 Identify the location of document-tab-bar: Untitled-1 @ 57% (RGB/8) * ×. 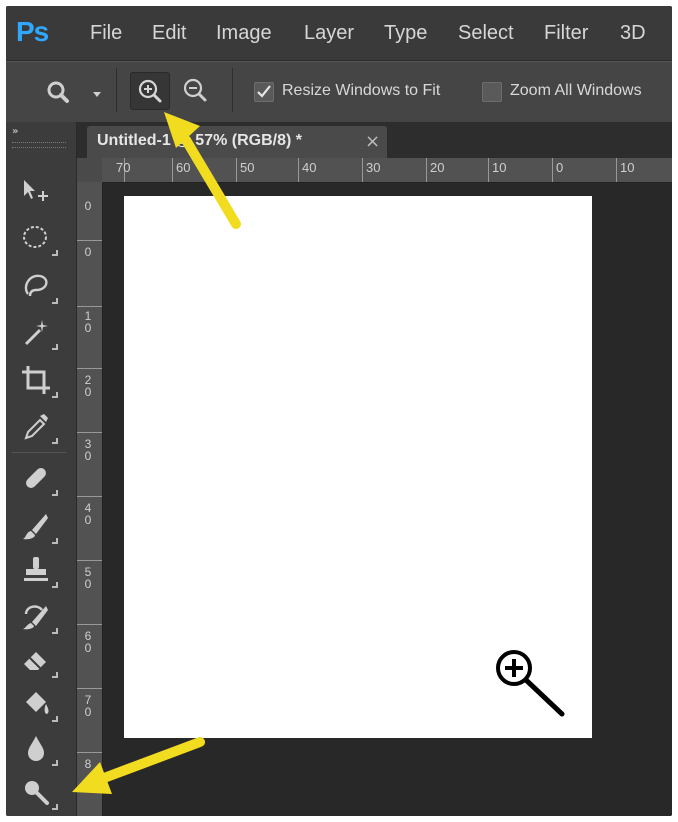
(374, 140).